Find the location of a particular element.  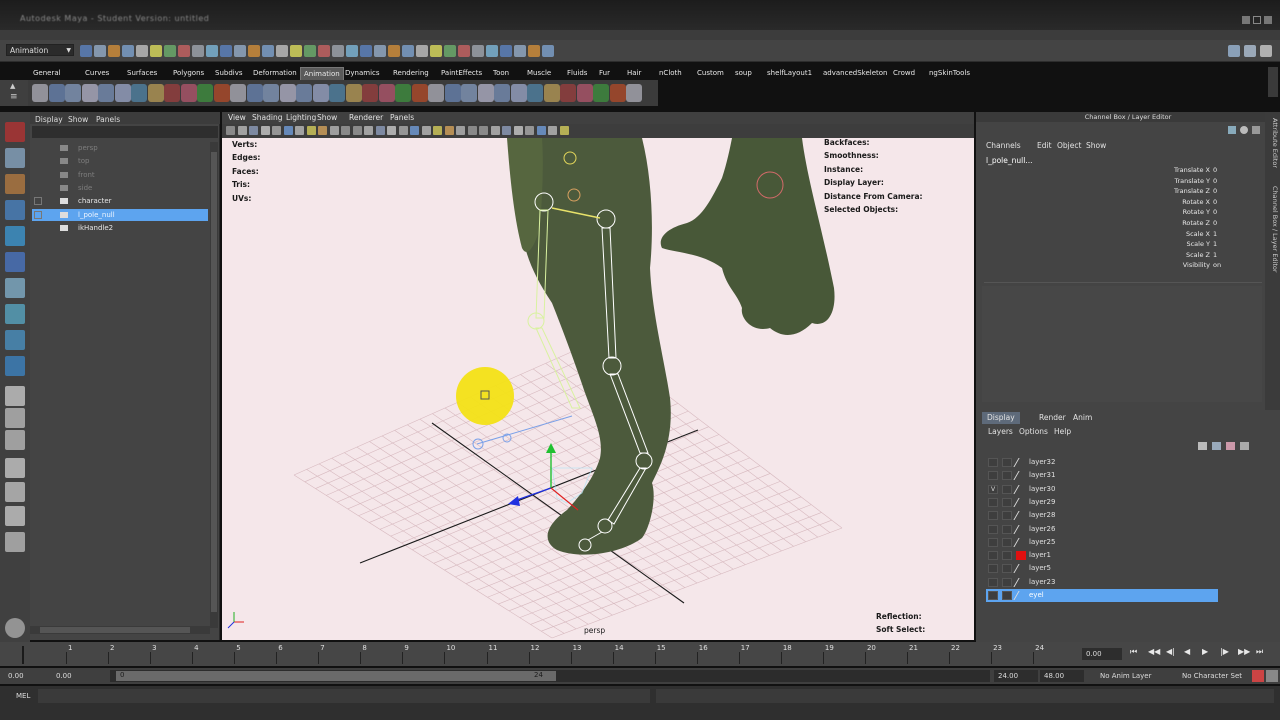

tool-settings-icon is located at coordinates (1250, 51).